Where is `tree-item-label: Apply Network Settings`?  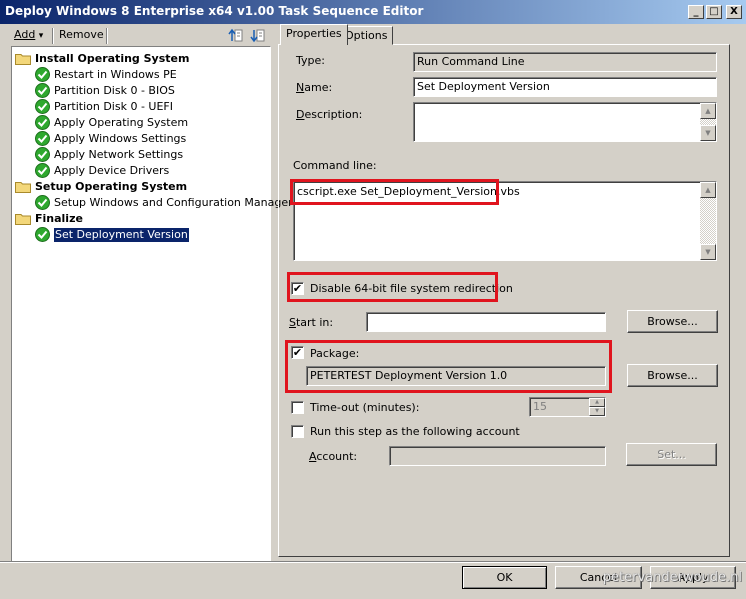
tree-item-label: Apply Network Settings is located at coordinates (119, 154).